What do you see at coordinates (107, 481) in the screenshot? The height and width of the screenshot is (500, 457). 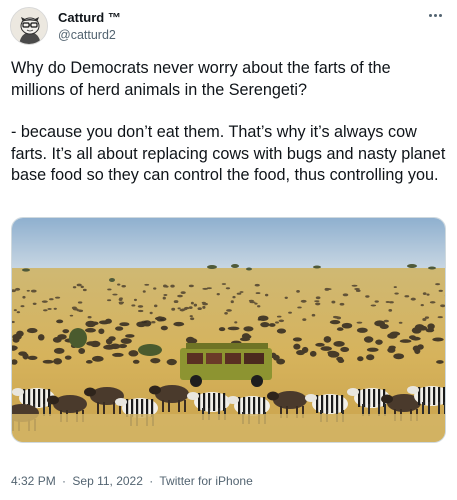 I see `tweet-date: Sep 11, 2022` at bounding box center [107, 481].